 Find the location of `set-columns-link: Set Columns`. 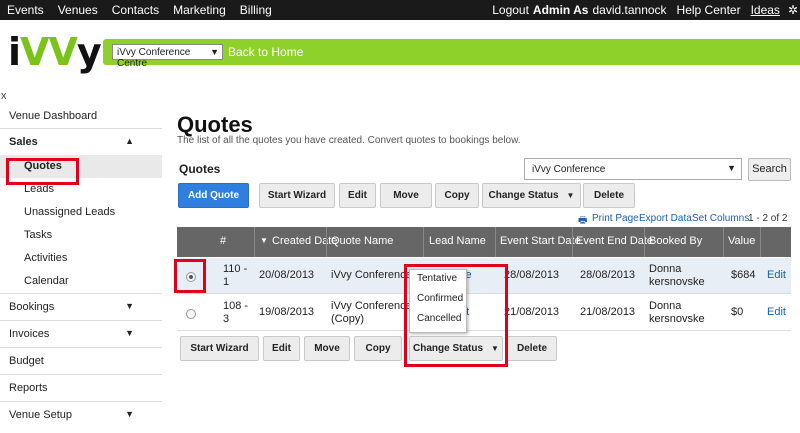

set-columns-link: Set Columns is located at coordinates (720, 218).